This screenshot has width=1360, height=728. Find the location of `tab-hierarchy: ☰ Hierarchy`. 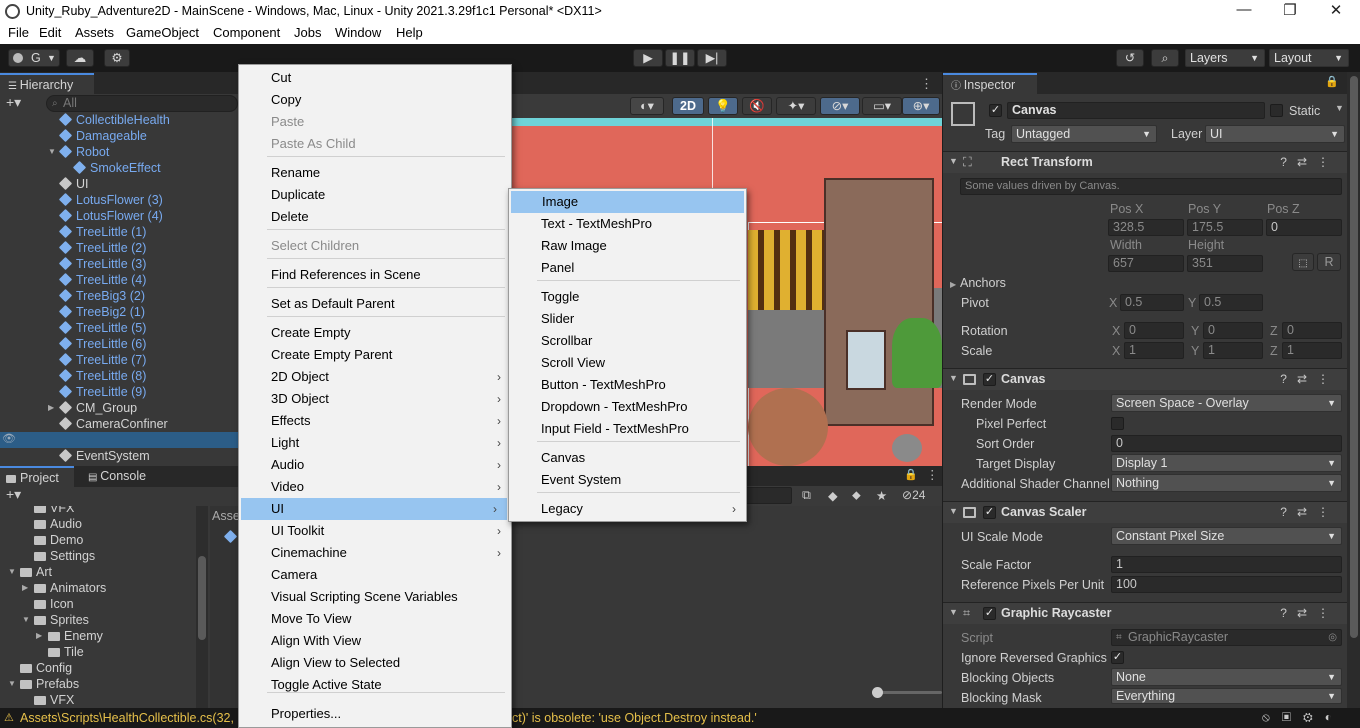

tab-hierarchy: ☰ Hierarchy is located at coordinates (47, 83).